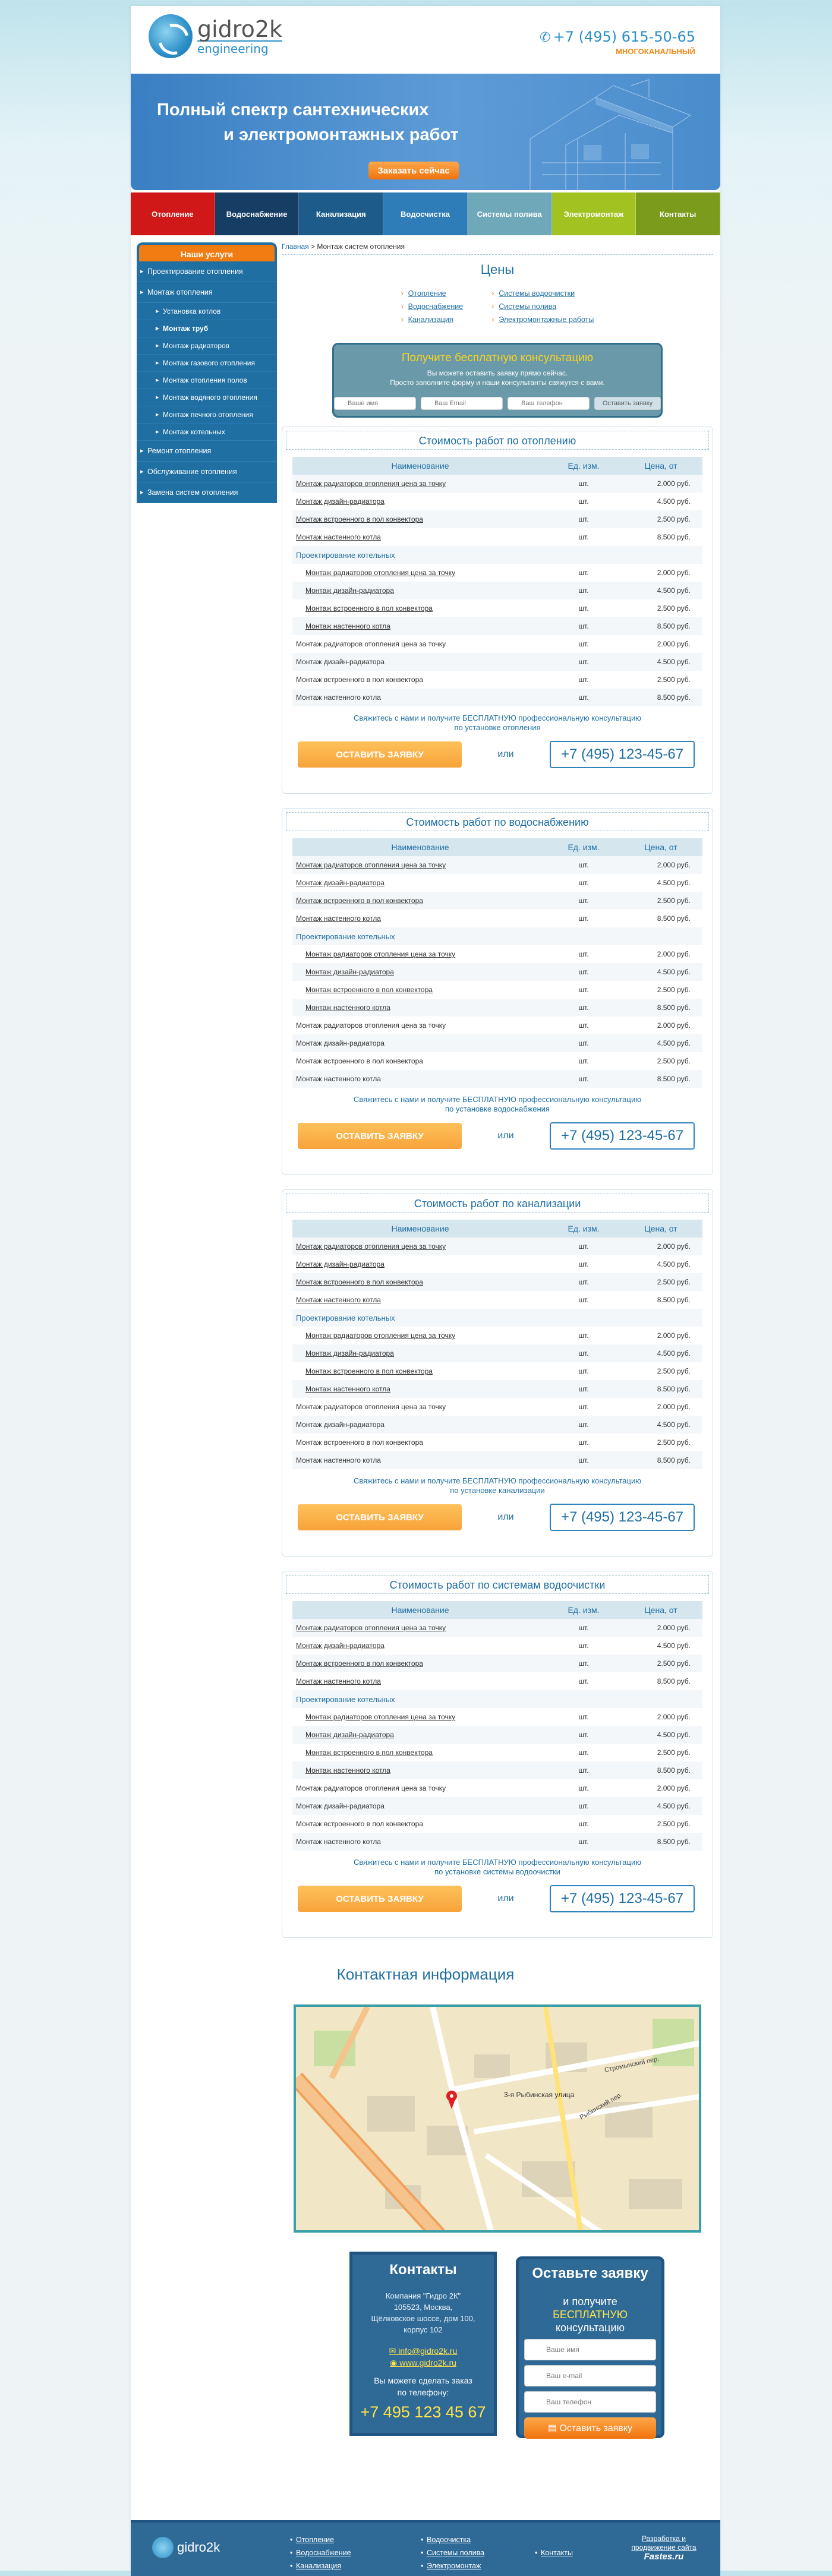 The height and width of the screenshot is (2576, 832). Describe the element at coordinates (462, 403) in the screenshot. I see `consult-email-input` at that location.